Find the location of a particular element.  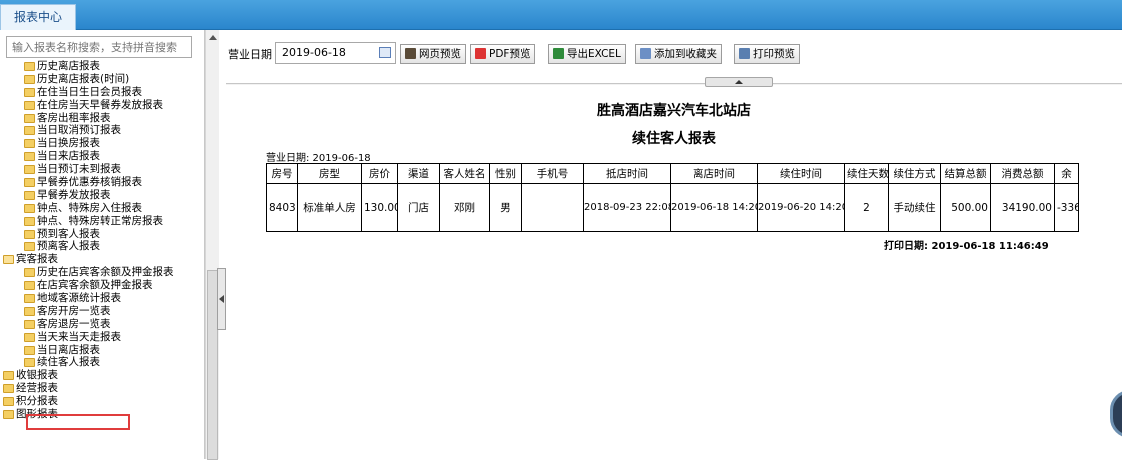

tree-item: 宾客报表 is located at coordinates (102, 259).